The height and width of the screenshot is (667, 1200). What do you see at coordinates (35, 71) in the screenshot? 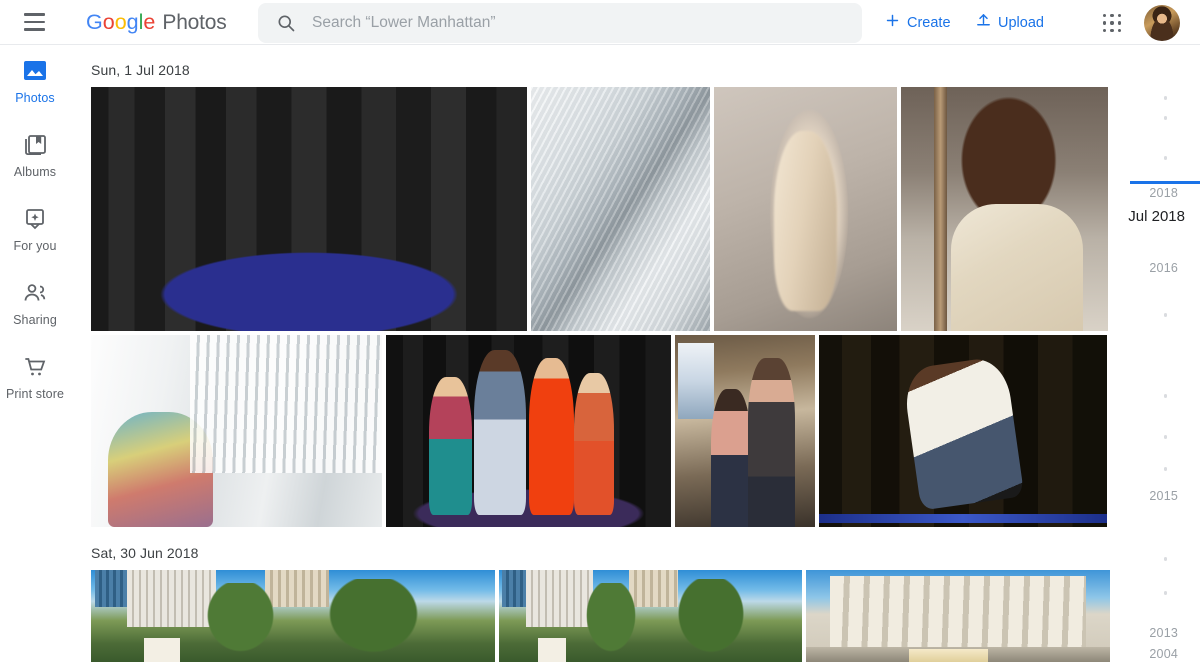
I see `photos-icon` at bounding box center [35, 71].